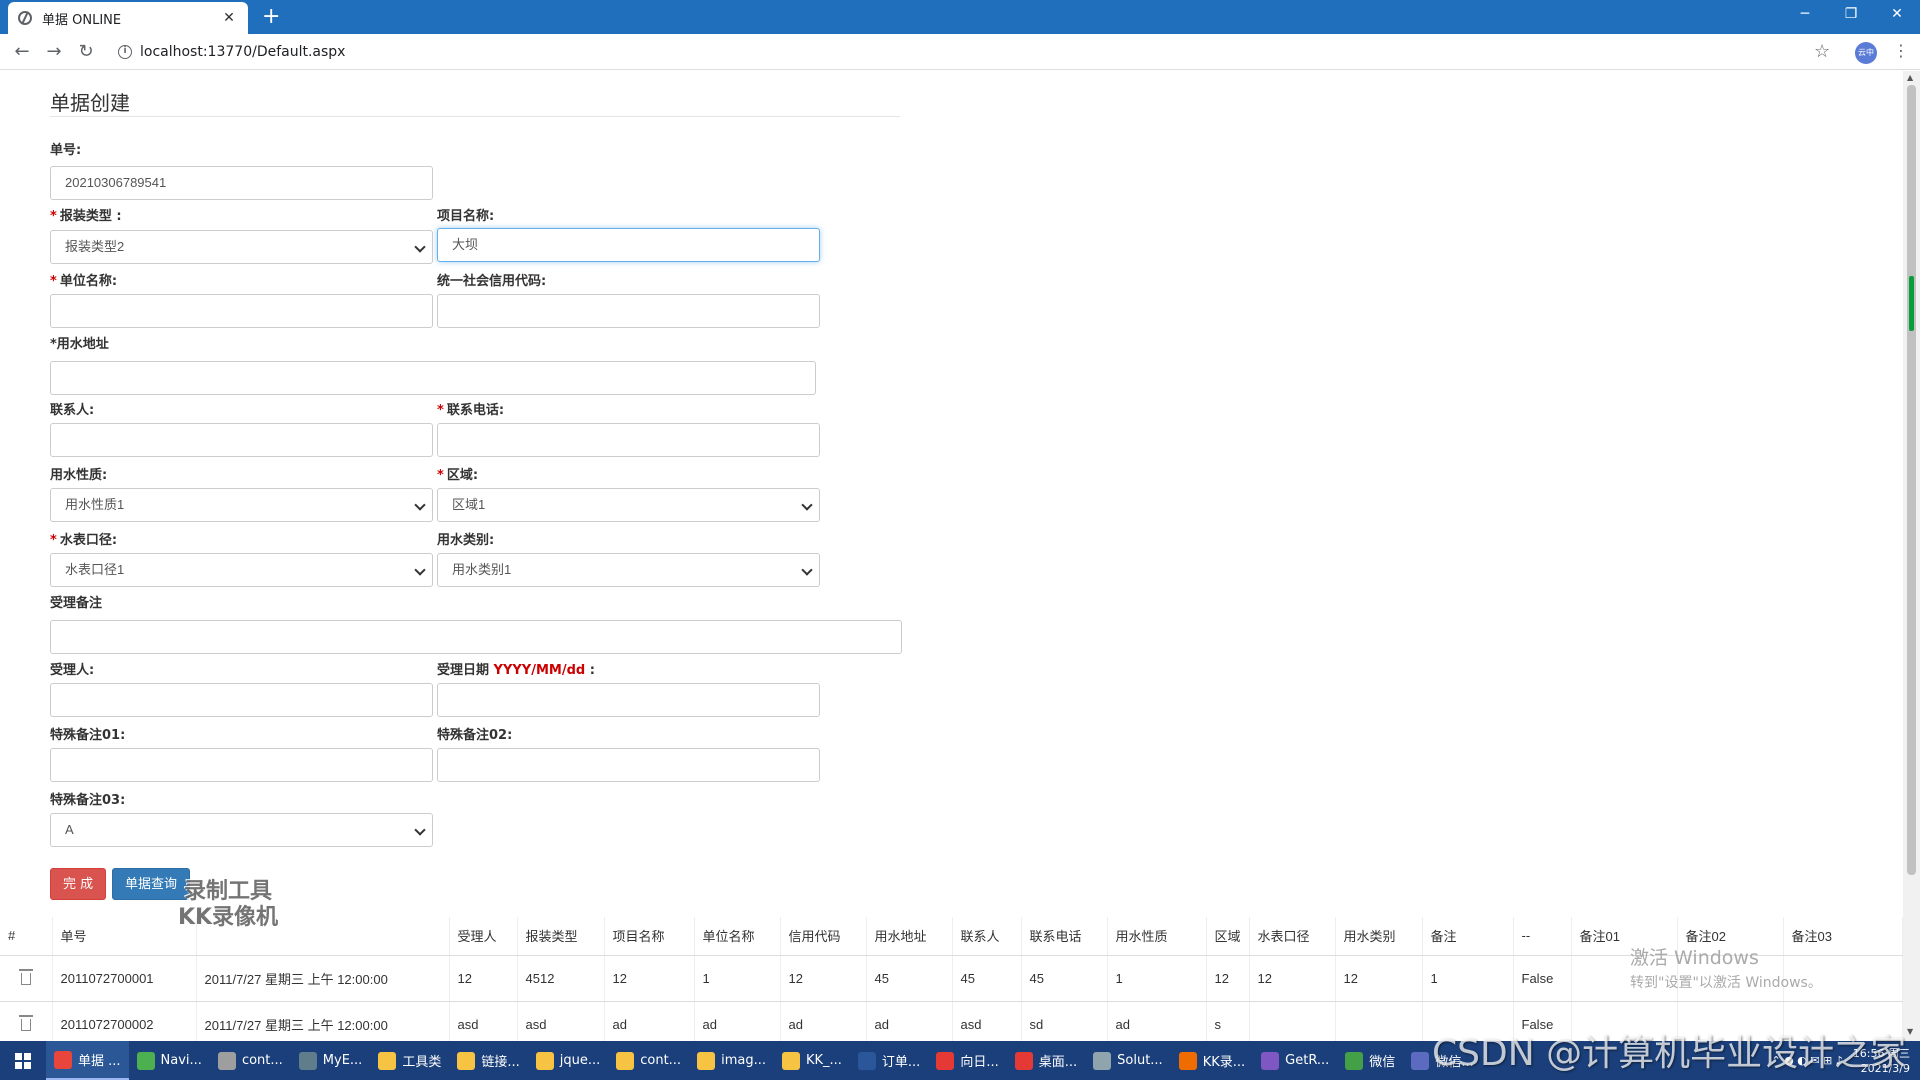  Describe the element at coordinates (649, 936) in the screenshot. I see `col-project-name: 项目名称` at that location.